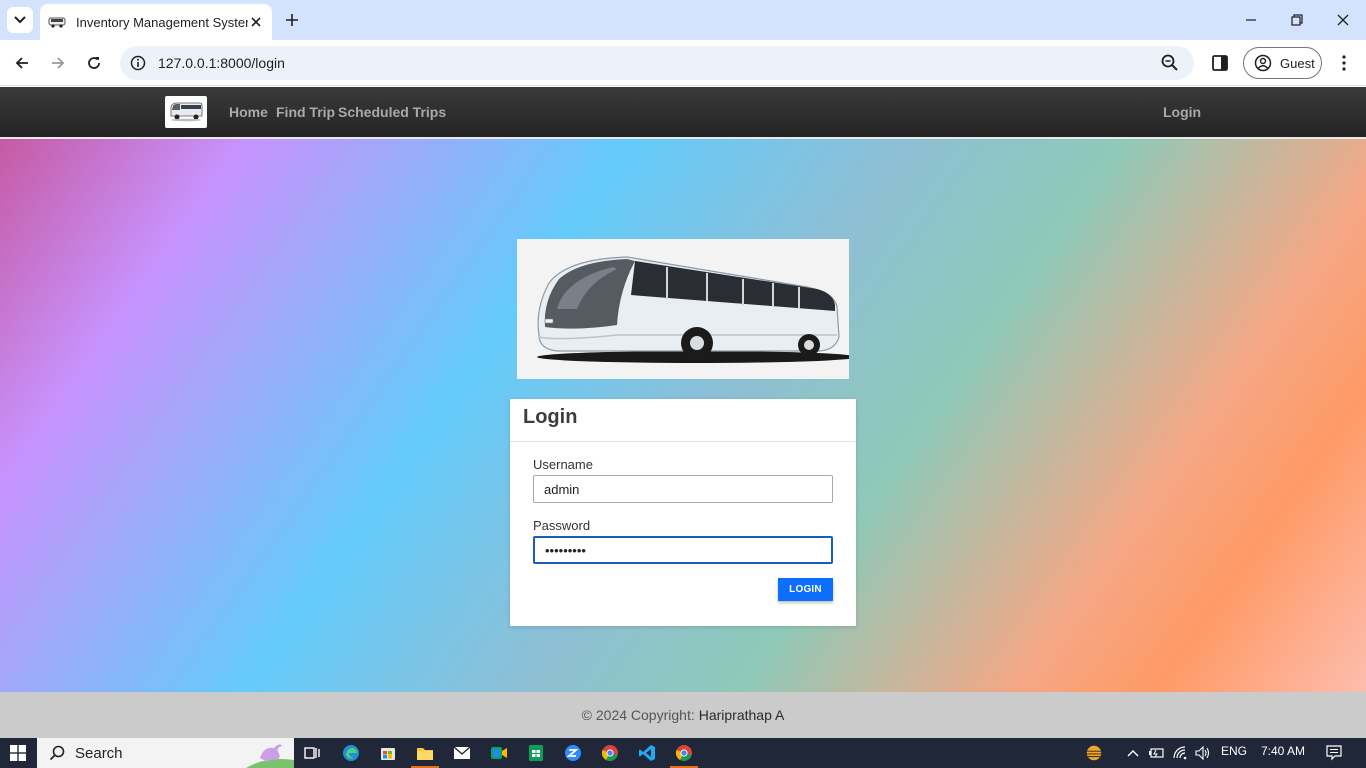 This screenshot has width=1366, height=768. Describe the element at coordinates (248, 112) in the screenshot. I see `nav-link-home: Home` at that location.